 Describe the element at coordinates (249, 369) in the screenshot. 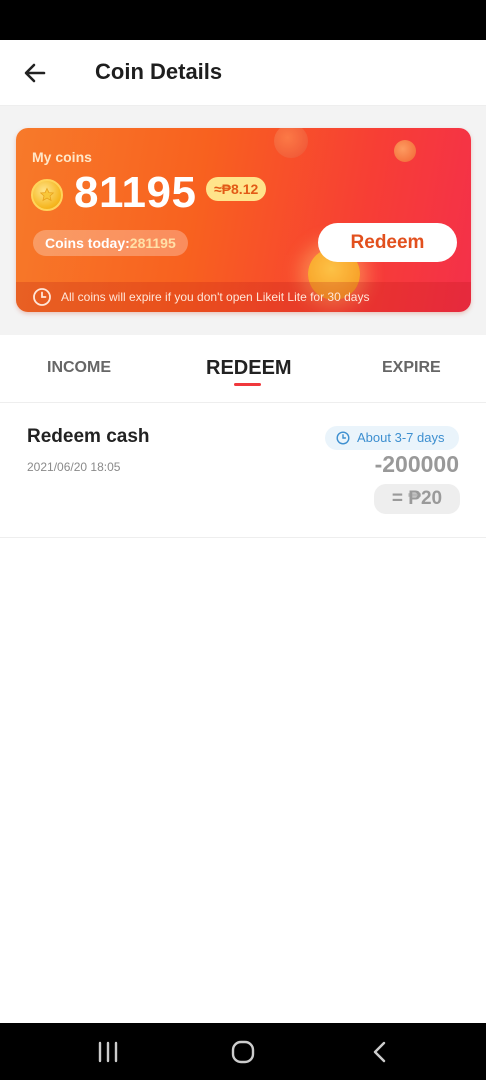

I see `tab-redeem: REDEEM` at that location.